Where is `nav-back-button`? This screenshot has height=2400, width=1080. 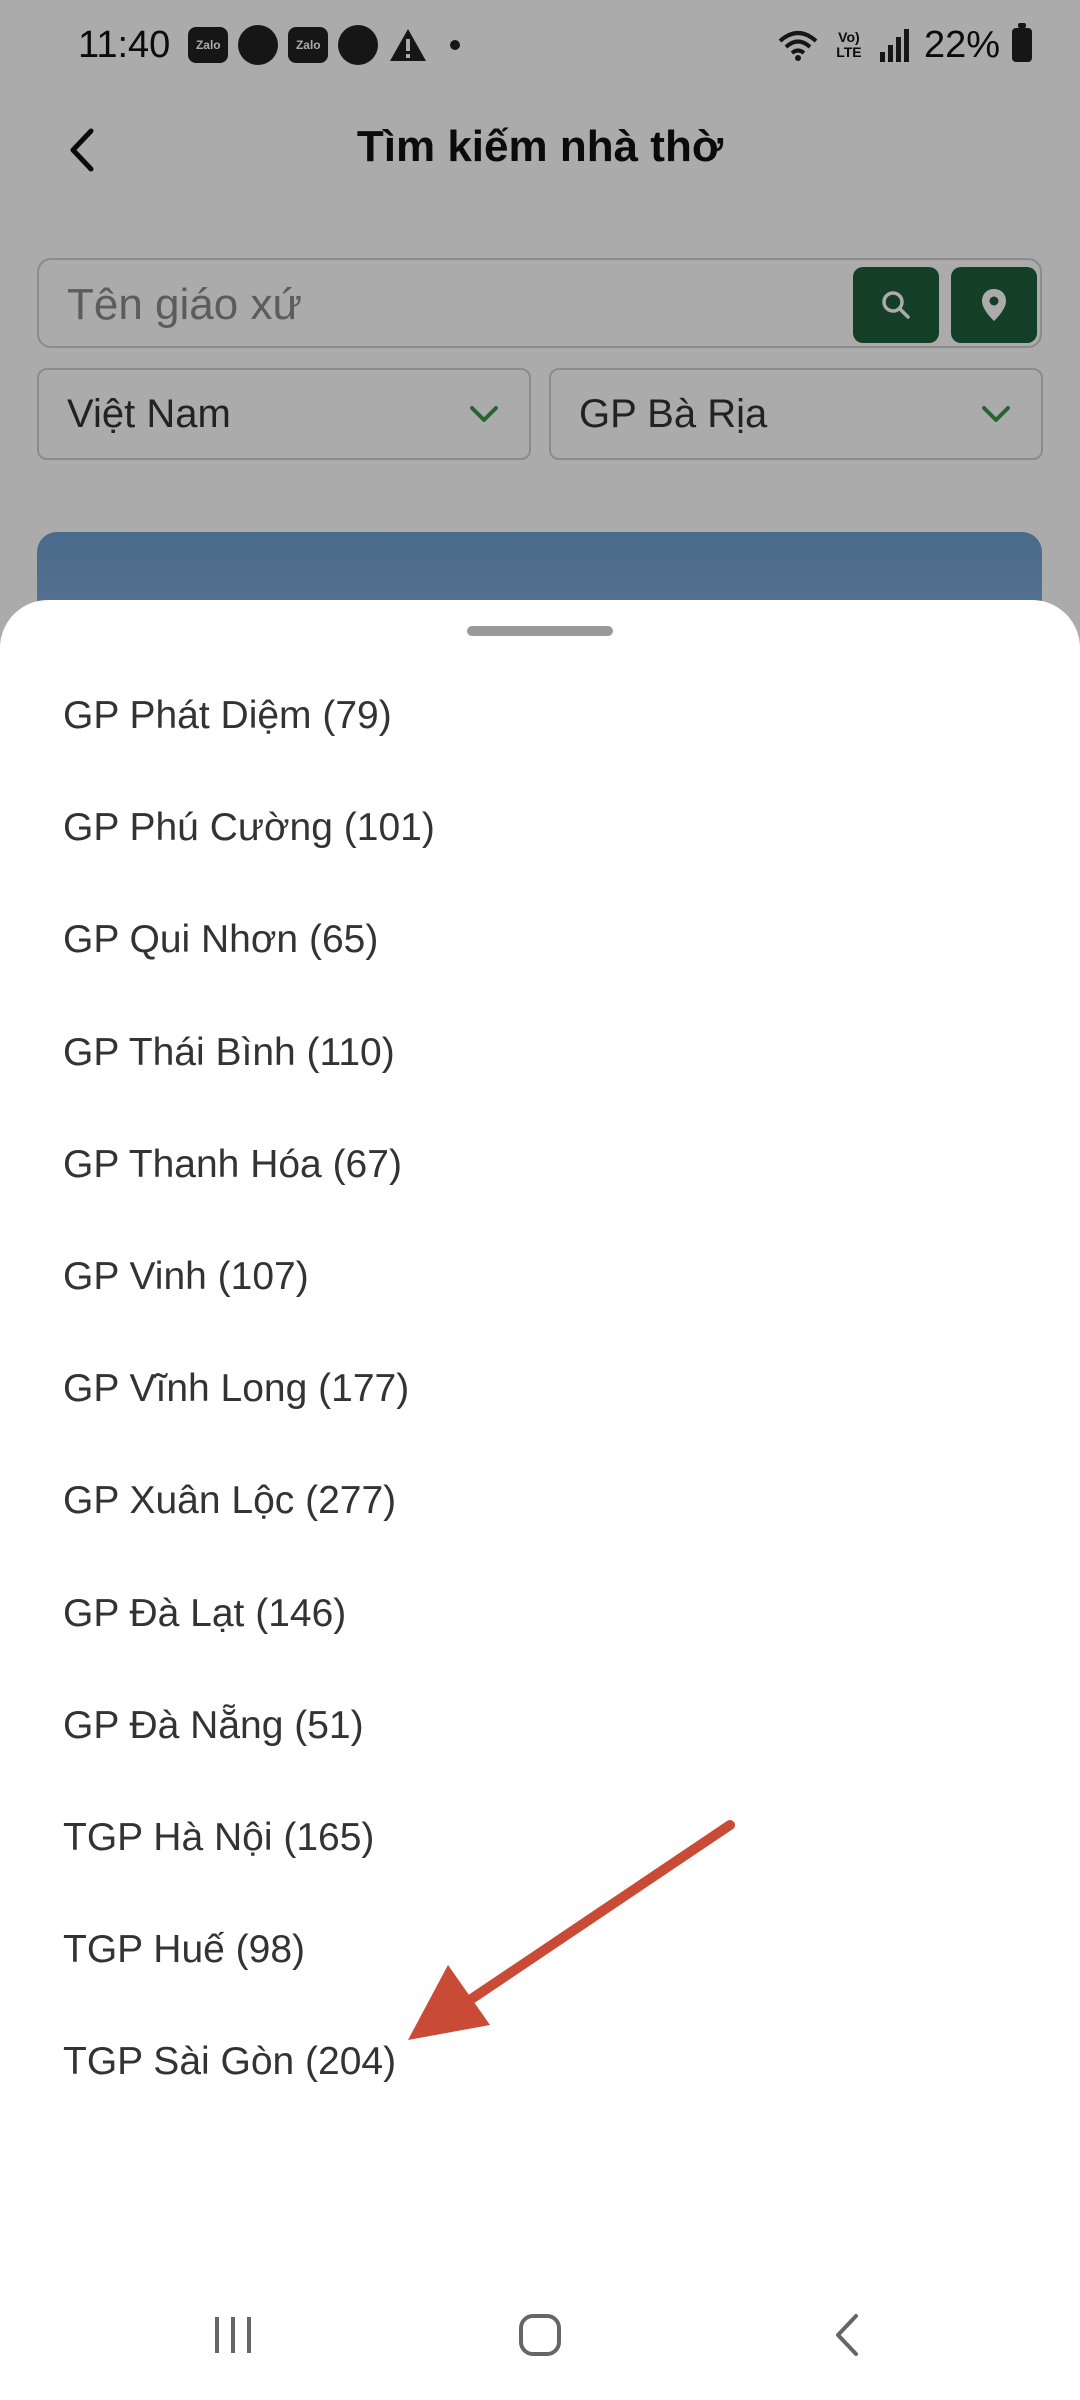 nav-back-button is located at coordinates (847, 2335).